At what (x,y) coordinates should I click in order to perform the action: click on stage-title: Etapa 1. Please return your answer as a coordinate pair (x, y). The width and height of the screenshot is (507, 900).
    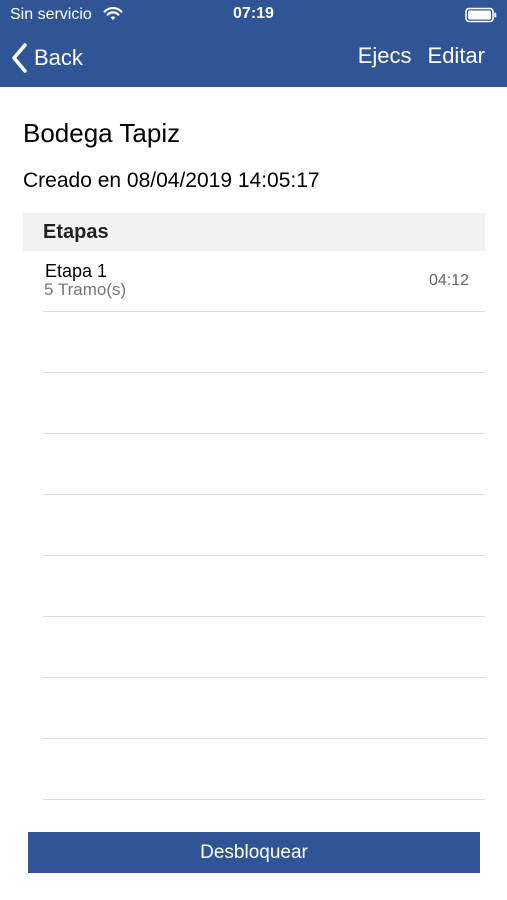
    Looking at the image, I should click on (76, 271).